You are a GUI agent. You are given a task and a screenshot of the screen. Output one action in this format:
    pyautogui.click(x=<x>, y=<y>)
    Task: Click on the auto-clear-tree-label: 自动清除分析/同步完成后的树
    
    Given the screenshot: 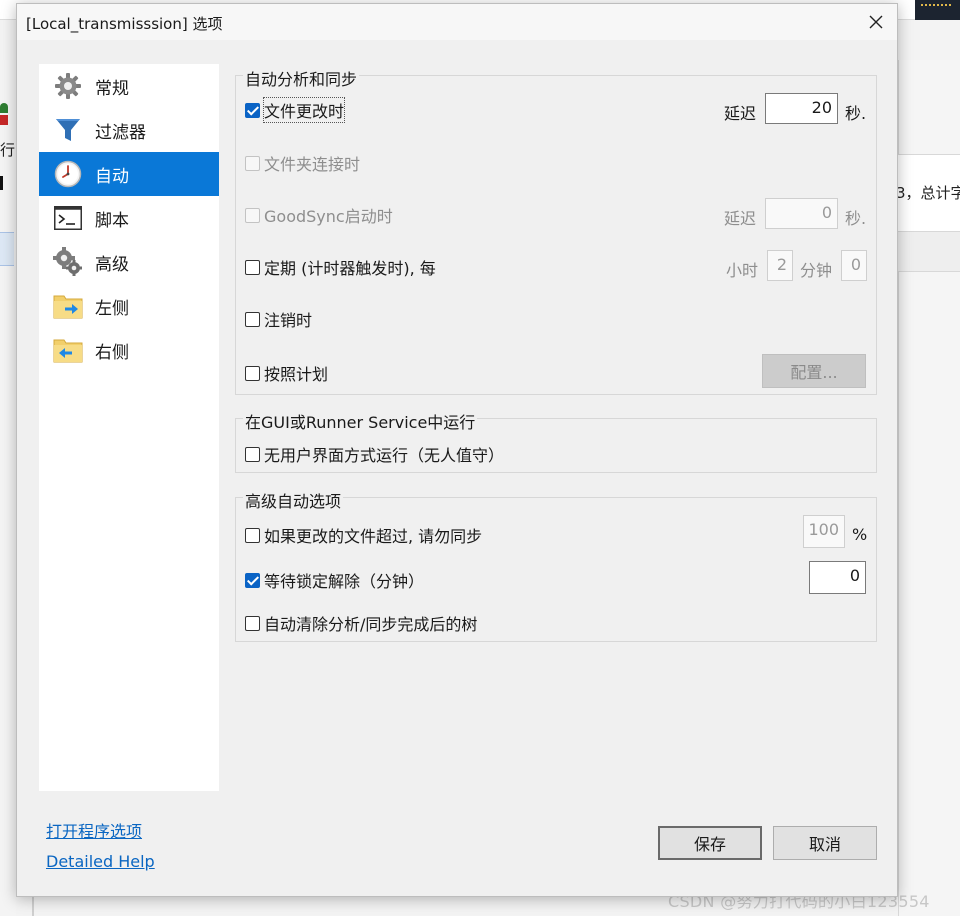 What is the action you would take?
    pyautogui.click(x=371, y=624)
    